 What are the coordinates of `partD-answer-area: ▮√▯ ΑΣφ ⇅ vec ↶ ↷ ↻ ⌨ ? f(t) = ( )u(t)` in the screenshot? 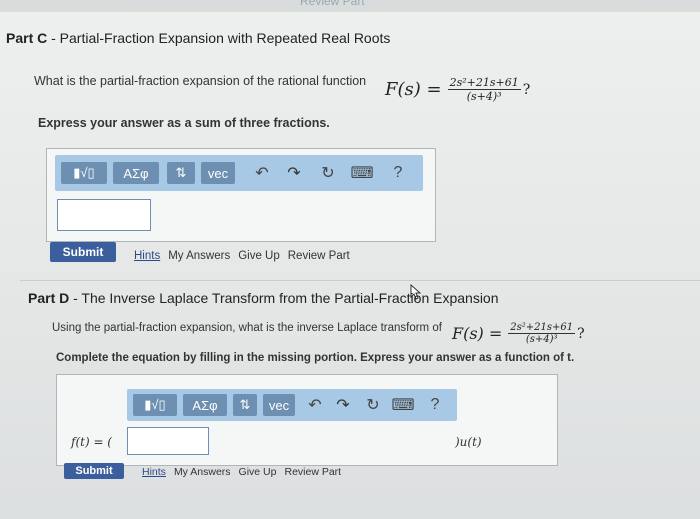 It's located at (307, 420).